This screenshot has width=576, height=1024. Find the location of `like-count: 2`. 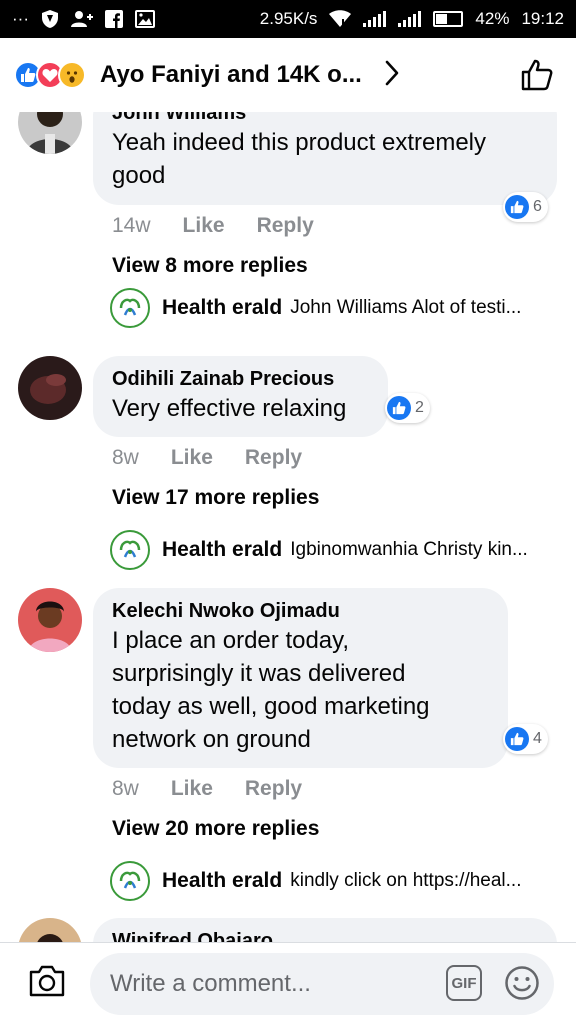

like-count: 2 is located at coordinates (419, 407).